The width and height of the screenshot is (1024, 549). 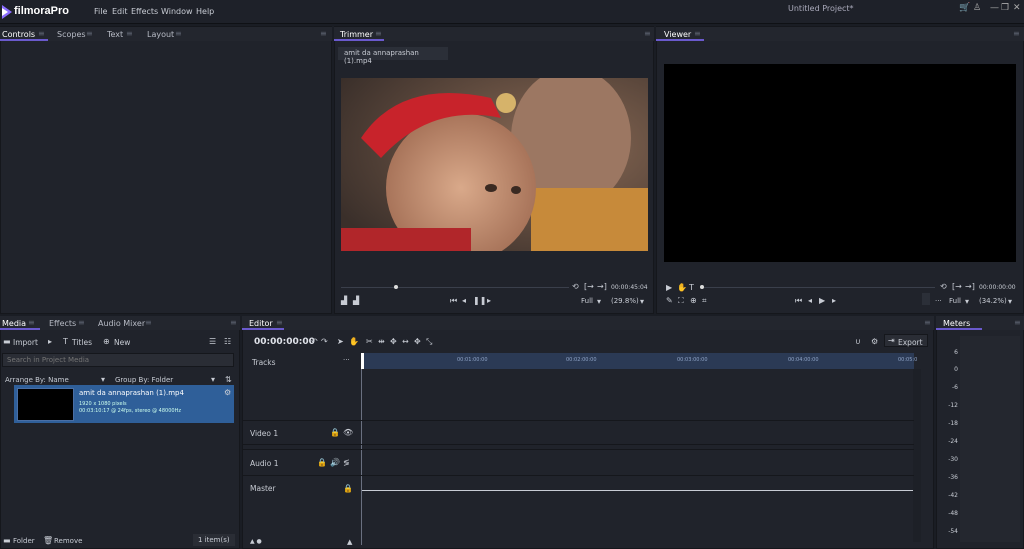 I want to click on tab-editor: Editor, so click(x=261, y=323).